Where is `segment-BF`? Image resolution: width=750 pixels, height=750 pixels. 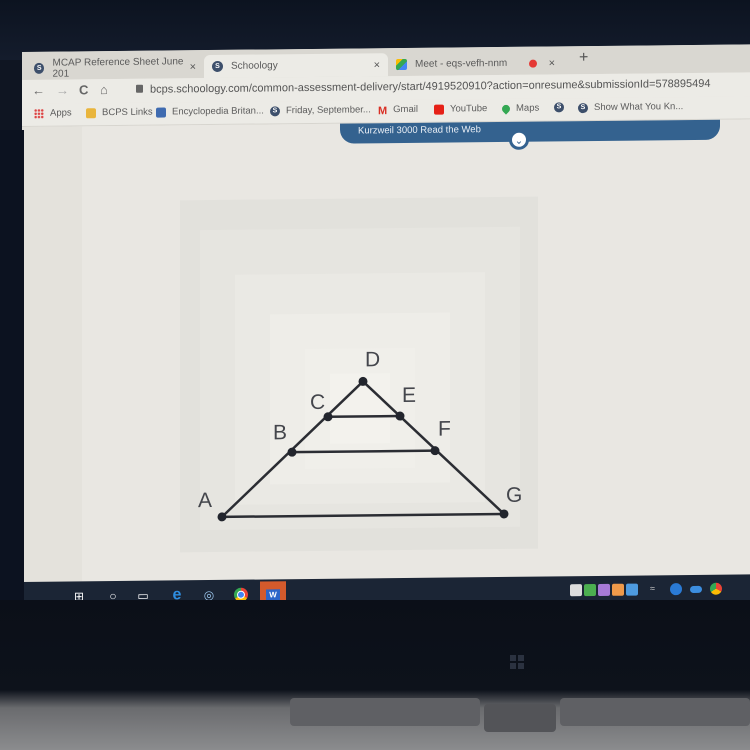 segment-BF is located at coordinates (363, 451).